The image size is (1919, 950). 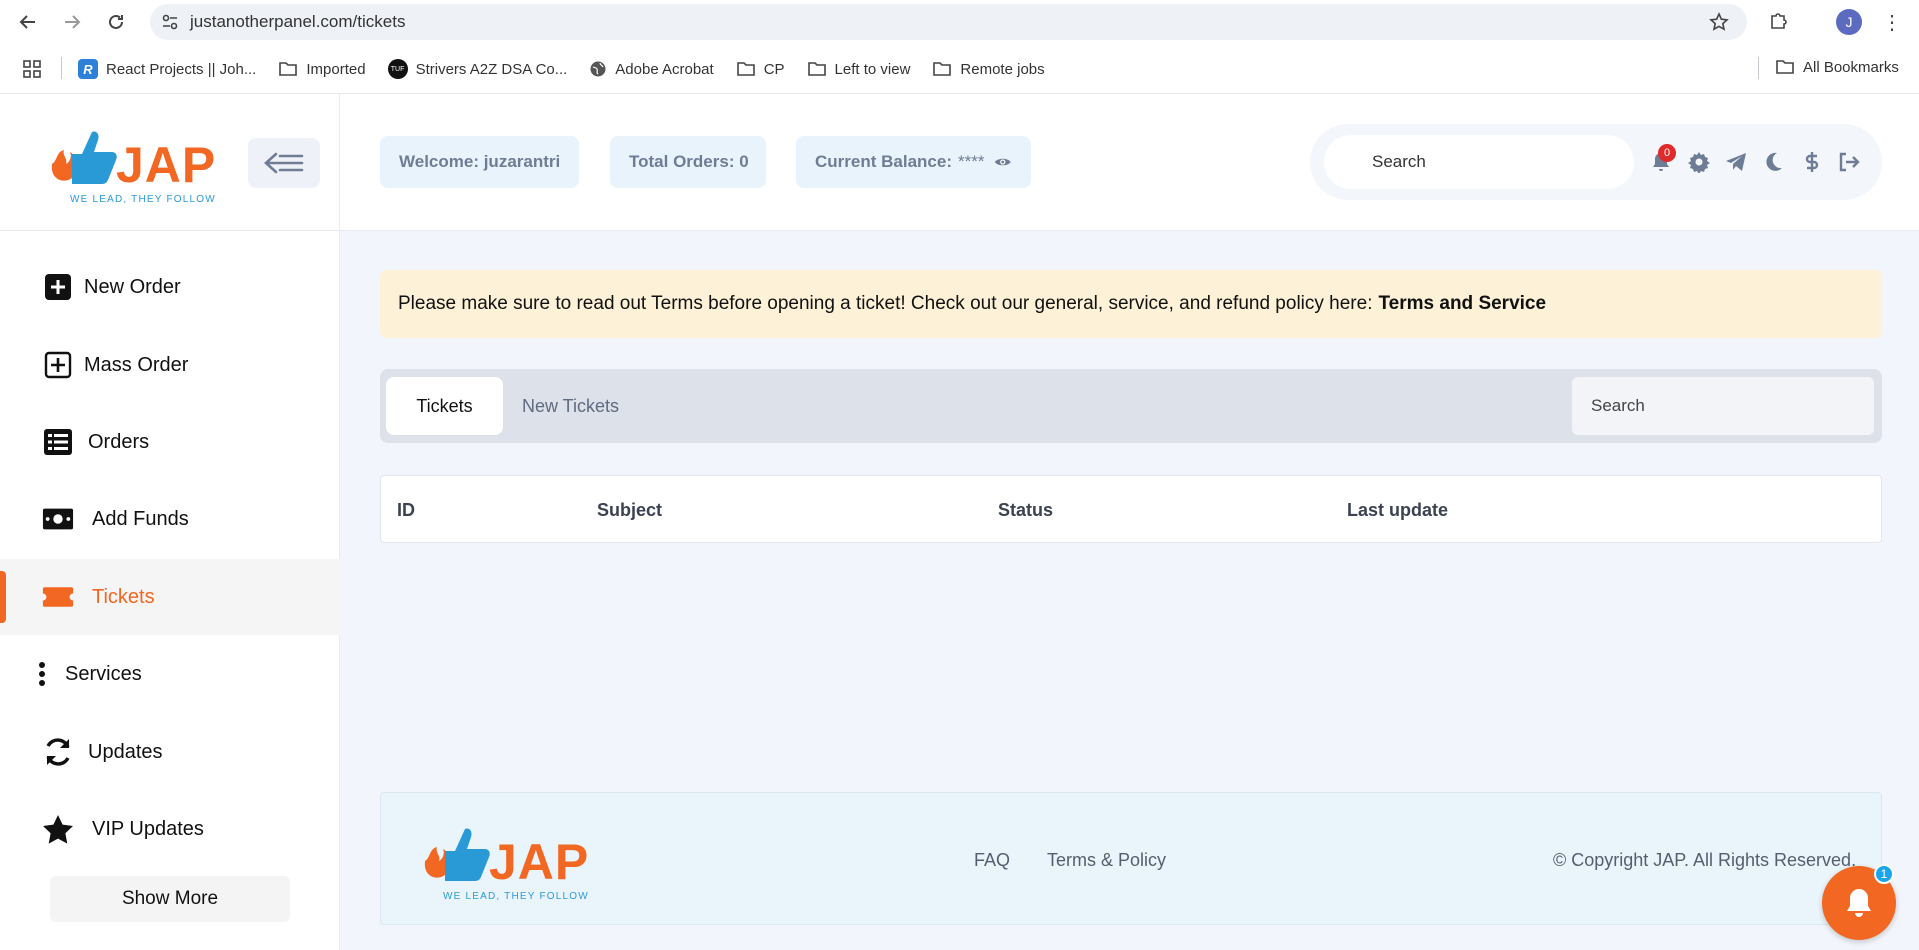 What do you see at coordinates (166, 165) in the screenshot?
I see `logo-text: JAP` at bounding box center [166, 165].